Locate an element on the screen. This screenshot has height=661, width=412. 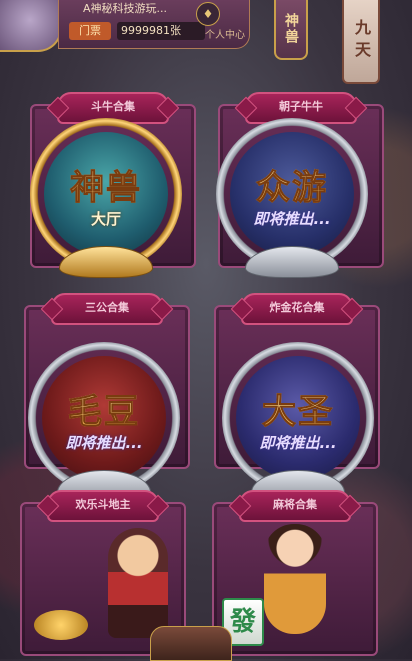
room-tag: 九天 is located at coordinates (361, 42).